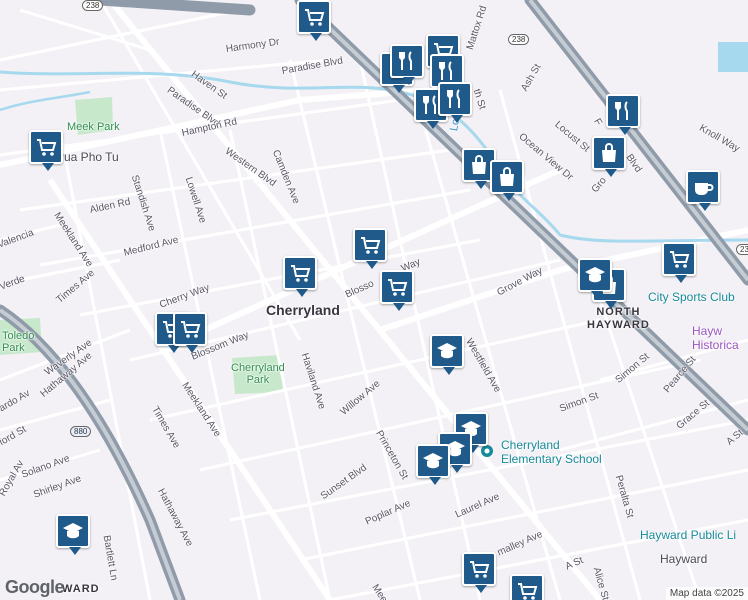  Describe the element at coordinates (733, 57) in the screenshot. I see `water-area` at that location.